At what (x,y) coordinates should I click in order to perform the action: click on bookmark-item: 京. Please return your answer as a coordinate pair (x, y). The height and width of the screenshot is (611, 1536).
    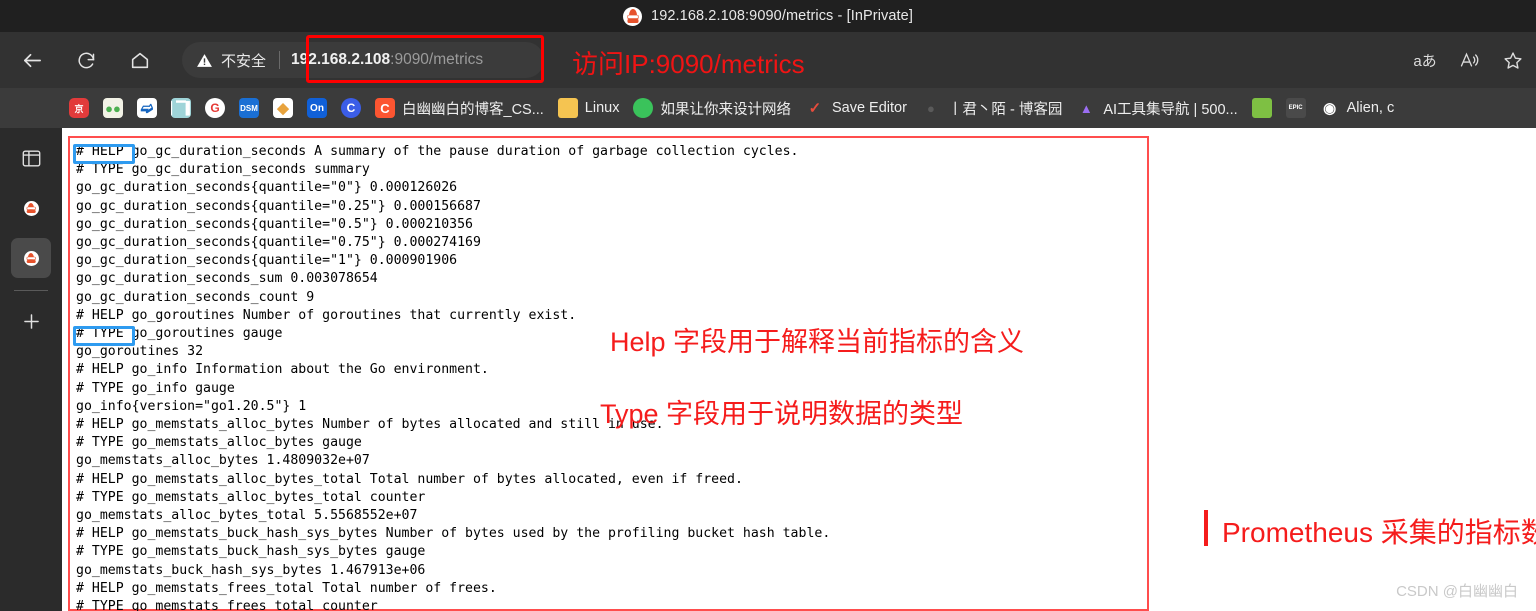
    Looking at the image, I should click on (79, 108).